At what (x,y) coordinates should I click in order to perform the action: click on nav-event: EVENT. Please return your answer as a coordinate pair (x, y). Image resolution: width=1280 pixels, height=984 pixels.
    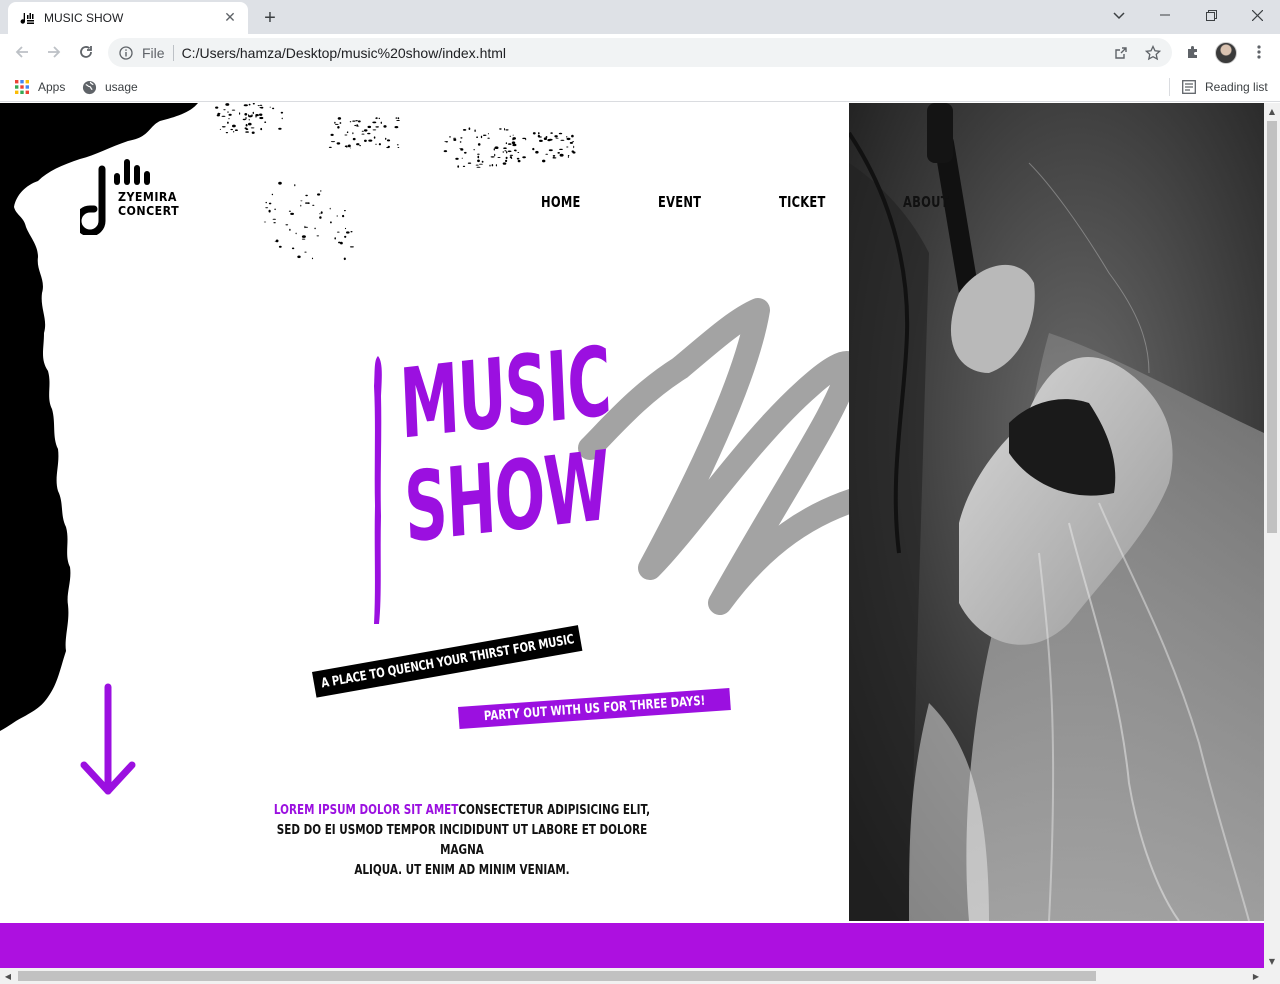
    Looking at the image, I should click on (679, 202).